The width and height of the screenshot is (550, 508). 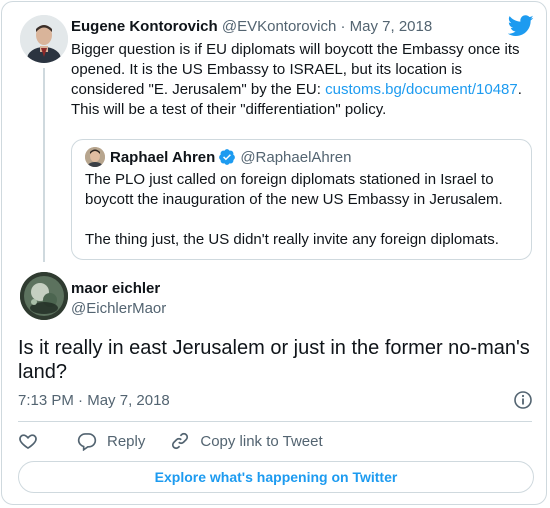 I want to click on like-button, so click(x=28, y=441).